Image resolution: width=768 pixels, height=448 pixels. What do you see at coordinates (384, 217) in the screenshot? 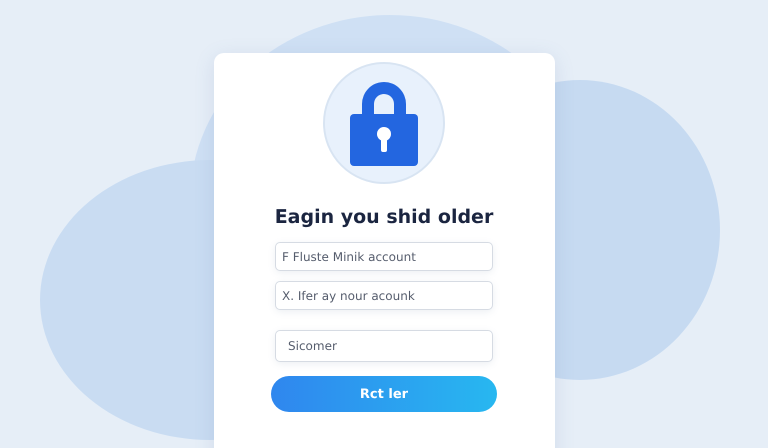
I see `login-title: Eagin you shid older` at bounding box center [384, 217].